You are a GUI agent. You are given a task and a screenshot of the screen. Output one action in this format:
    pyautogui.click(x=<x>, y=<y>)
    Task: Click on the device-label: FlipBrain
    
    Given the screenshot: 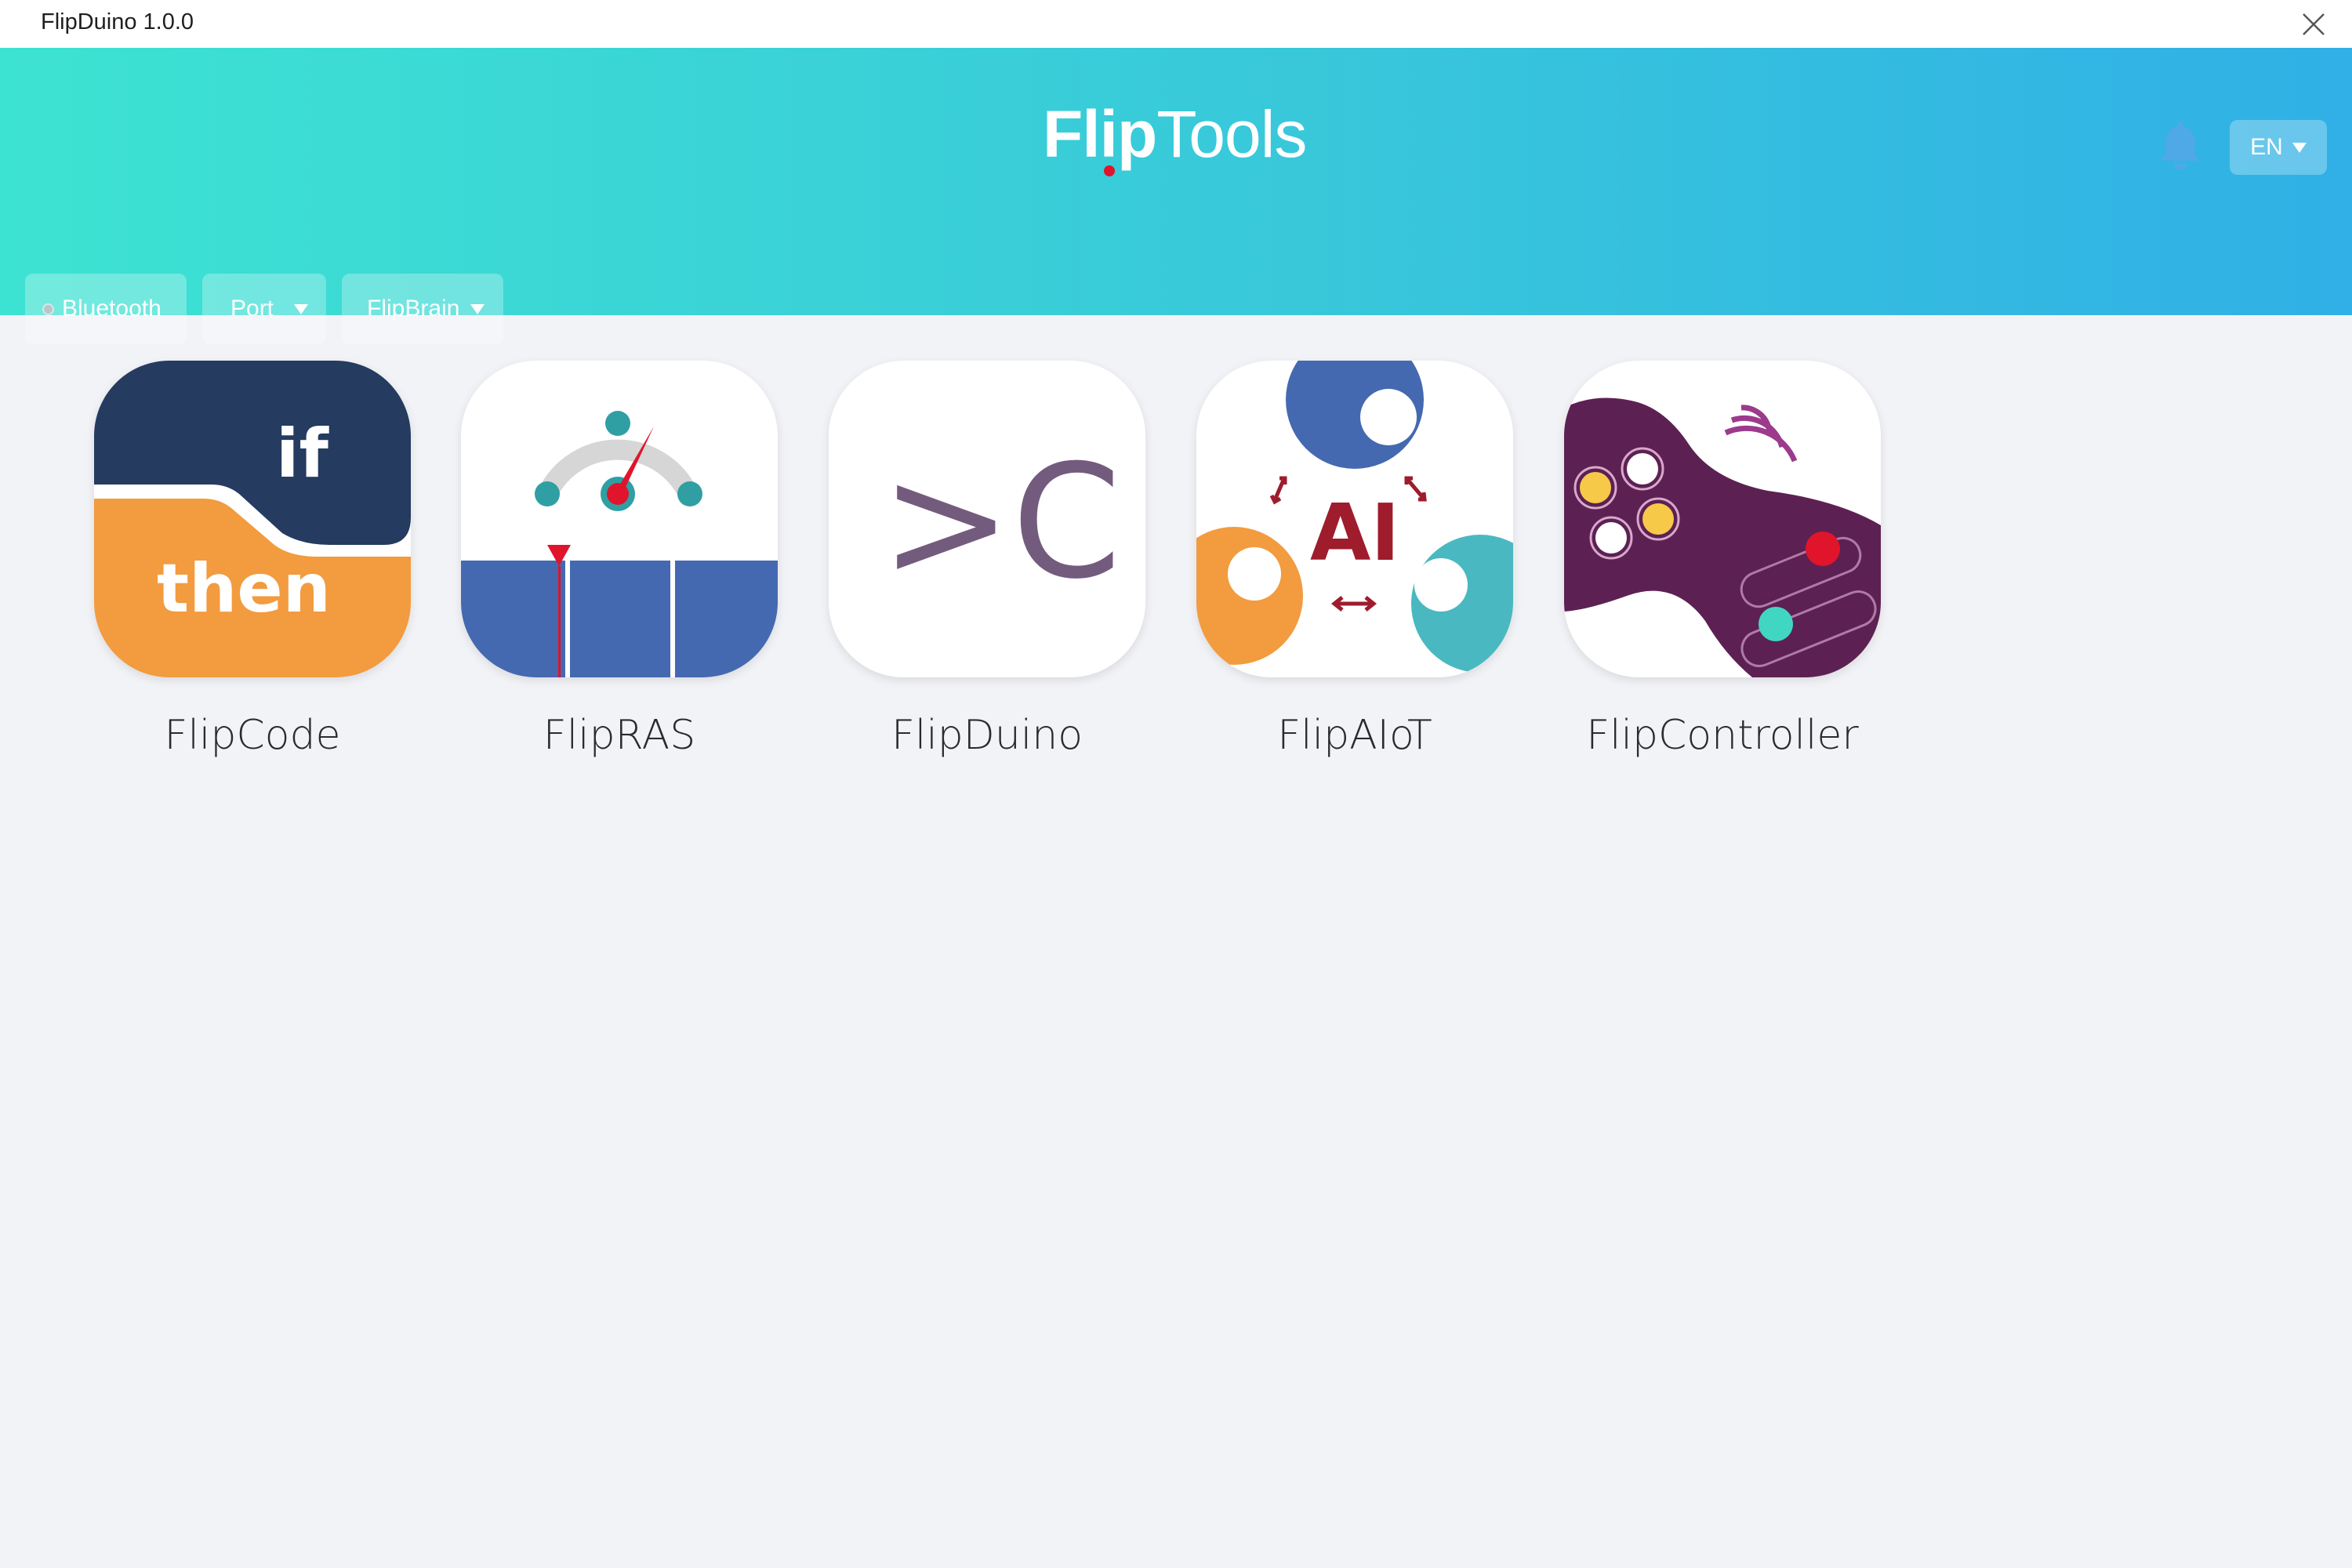 What is the action you would take?
    pyautogui.click(x=413, y=308)
    